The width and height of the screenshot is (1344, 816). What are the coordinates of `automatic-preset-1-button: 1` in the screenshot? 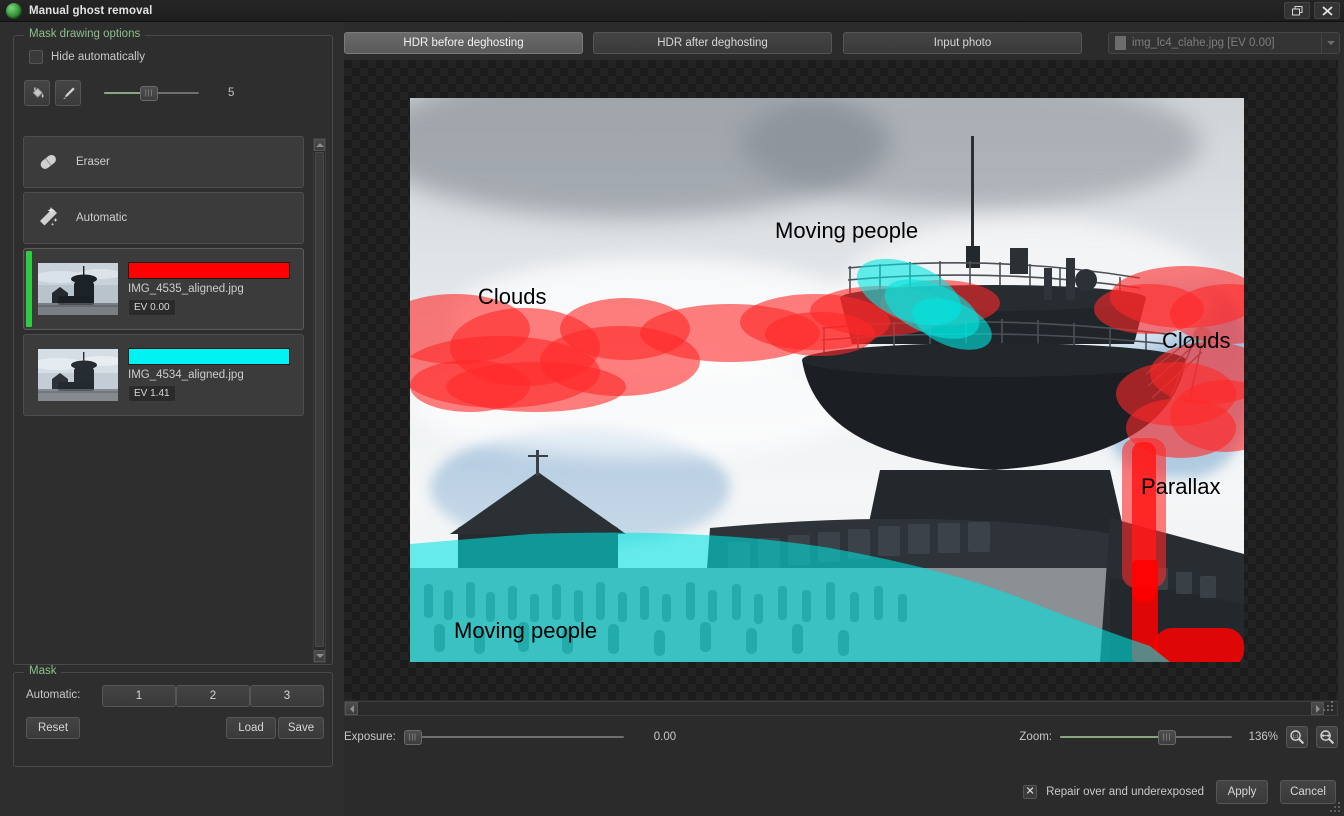 It's located at (139, 696).